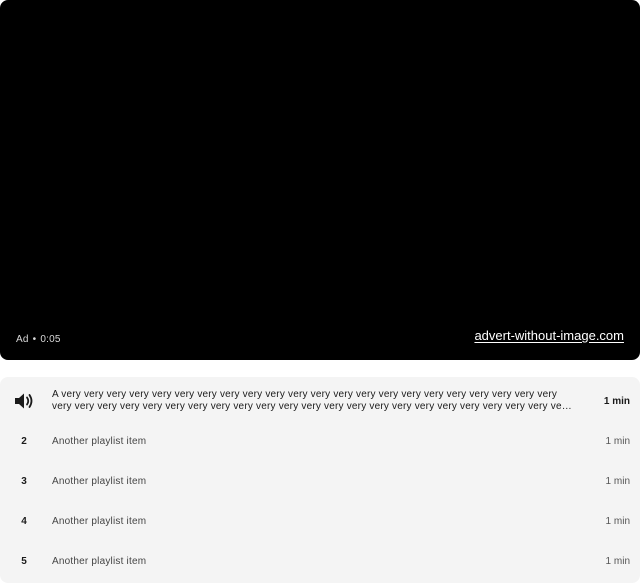  I want to click on speaker-icon, so click(24, 401).